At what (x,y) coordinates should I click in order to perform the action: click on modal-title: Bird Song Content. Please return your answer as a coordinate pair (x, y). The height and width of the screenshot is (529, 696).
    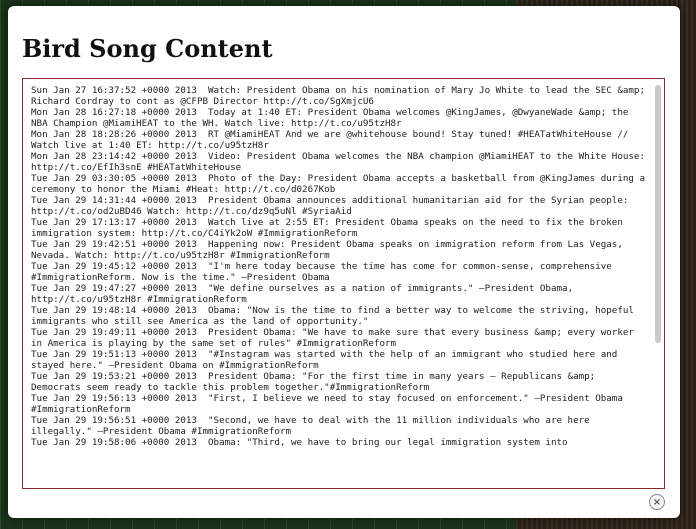
    Looking at the image, I should click on (147, 48).